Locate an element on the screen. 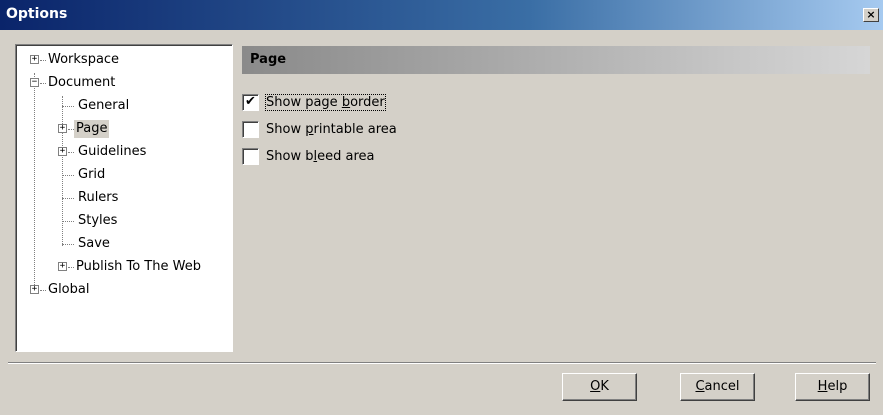  show-printable-area-option: Show printable area is located at coordinates (342, 130).